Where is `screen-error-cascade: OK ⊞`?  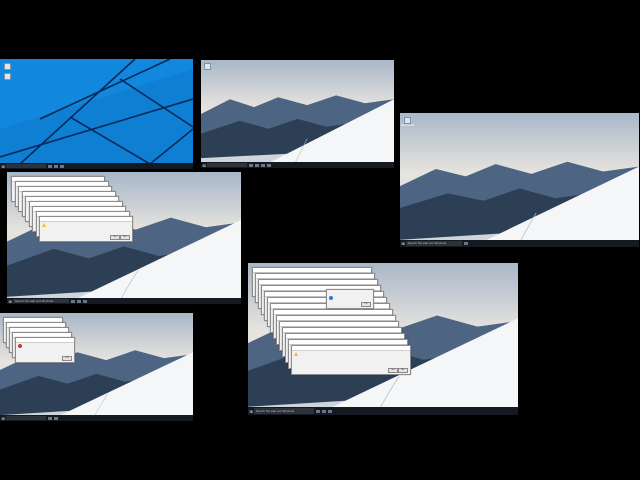
screen-error-cascade: OK ⊞ is located at coordinates (96, 367).